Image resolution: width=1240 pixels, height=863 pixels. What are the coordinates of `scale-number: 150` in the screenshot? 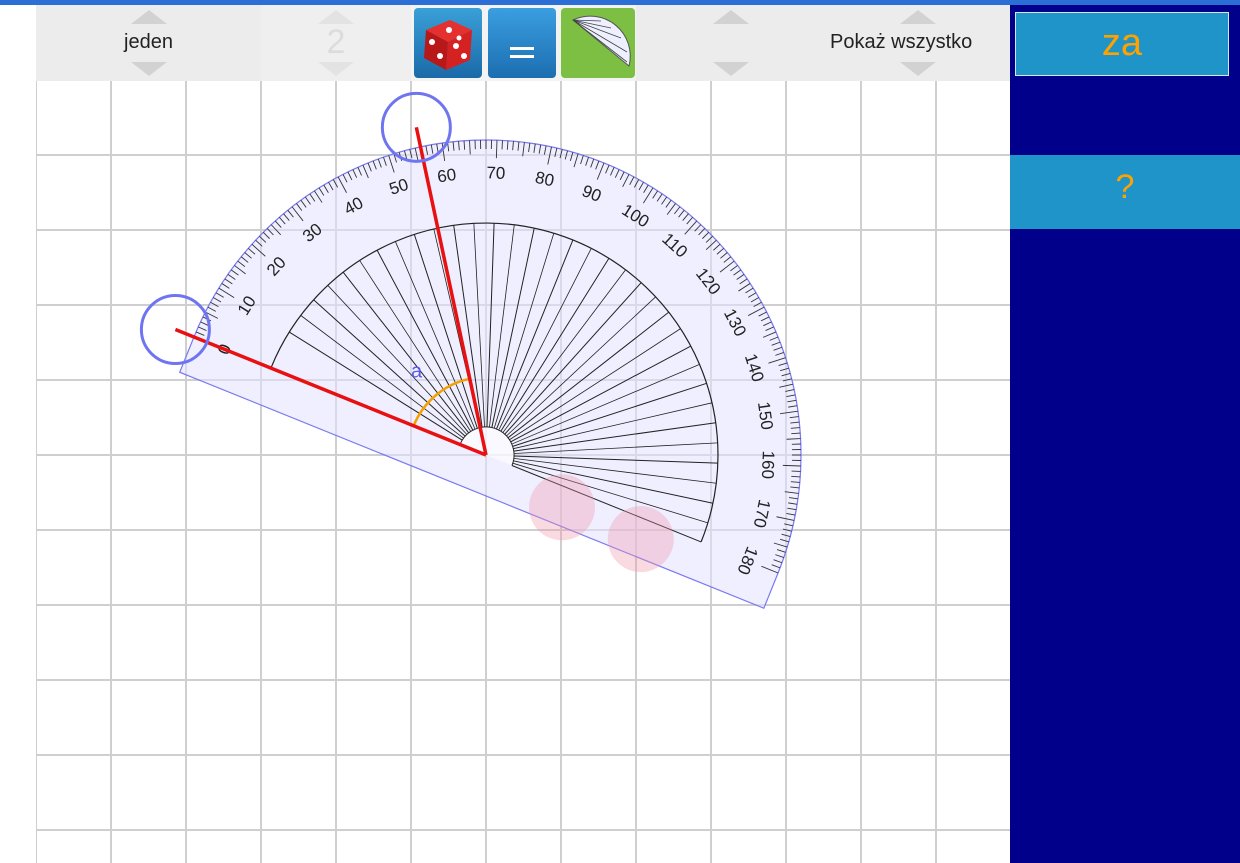 It's located at (765, 415).